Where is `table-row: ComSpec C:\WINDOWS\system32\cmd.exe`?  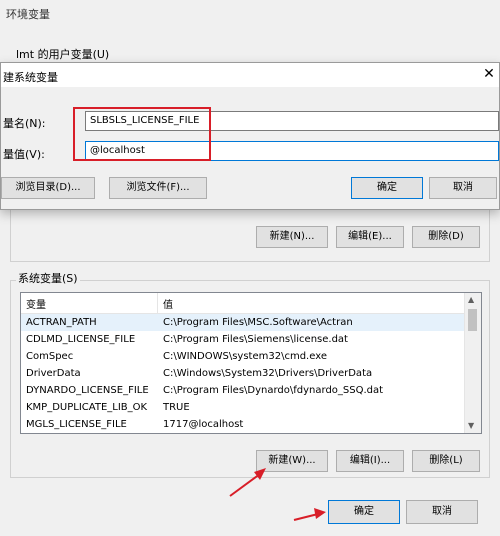 table-row: ComSpec C:\WINDOWS\system32\cmd.exe is located at coordinates (243, 356).